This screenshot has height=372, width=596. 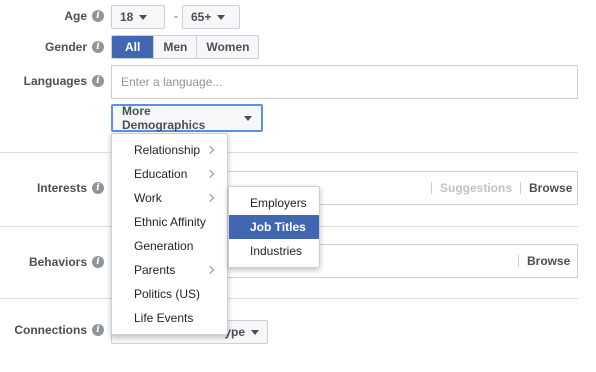 I want to click on menu-item-life-events: Life Events, so click(x=169, y=318).